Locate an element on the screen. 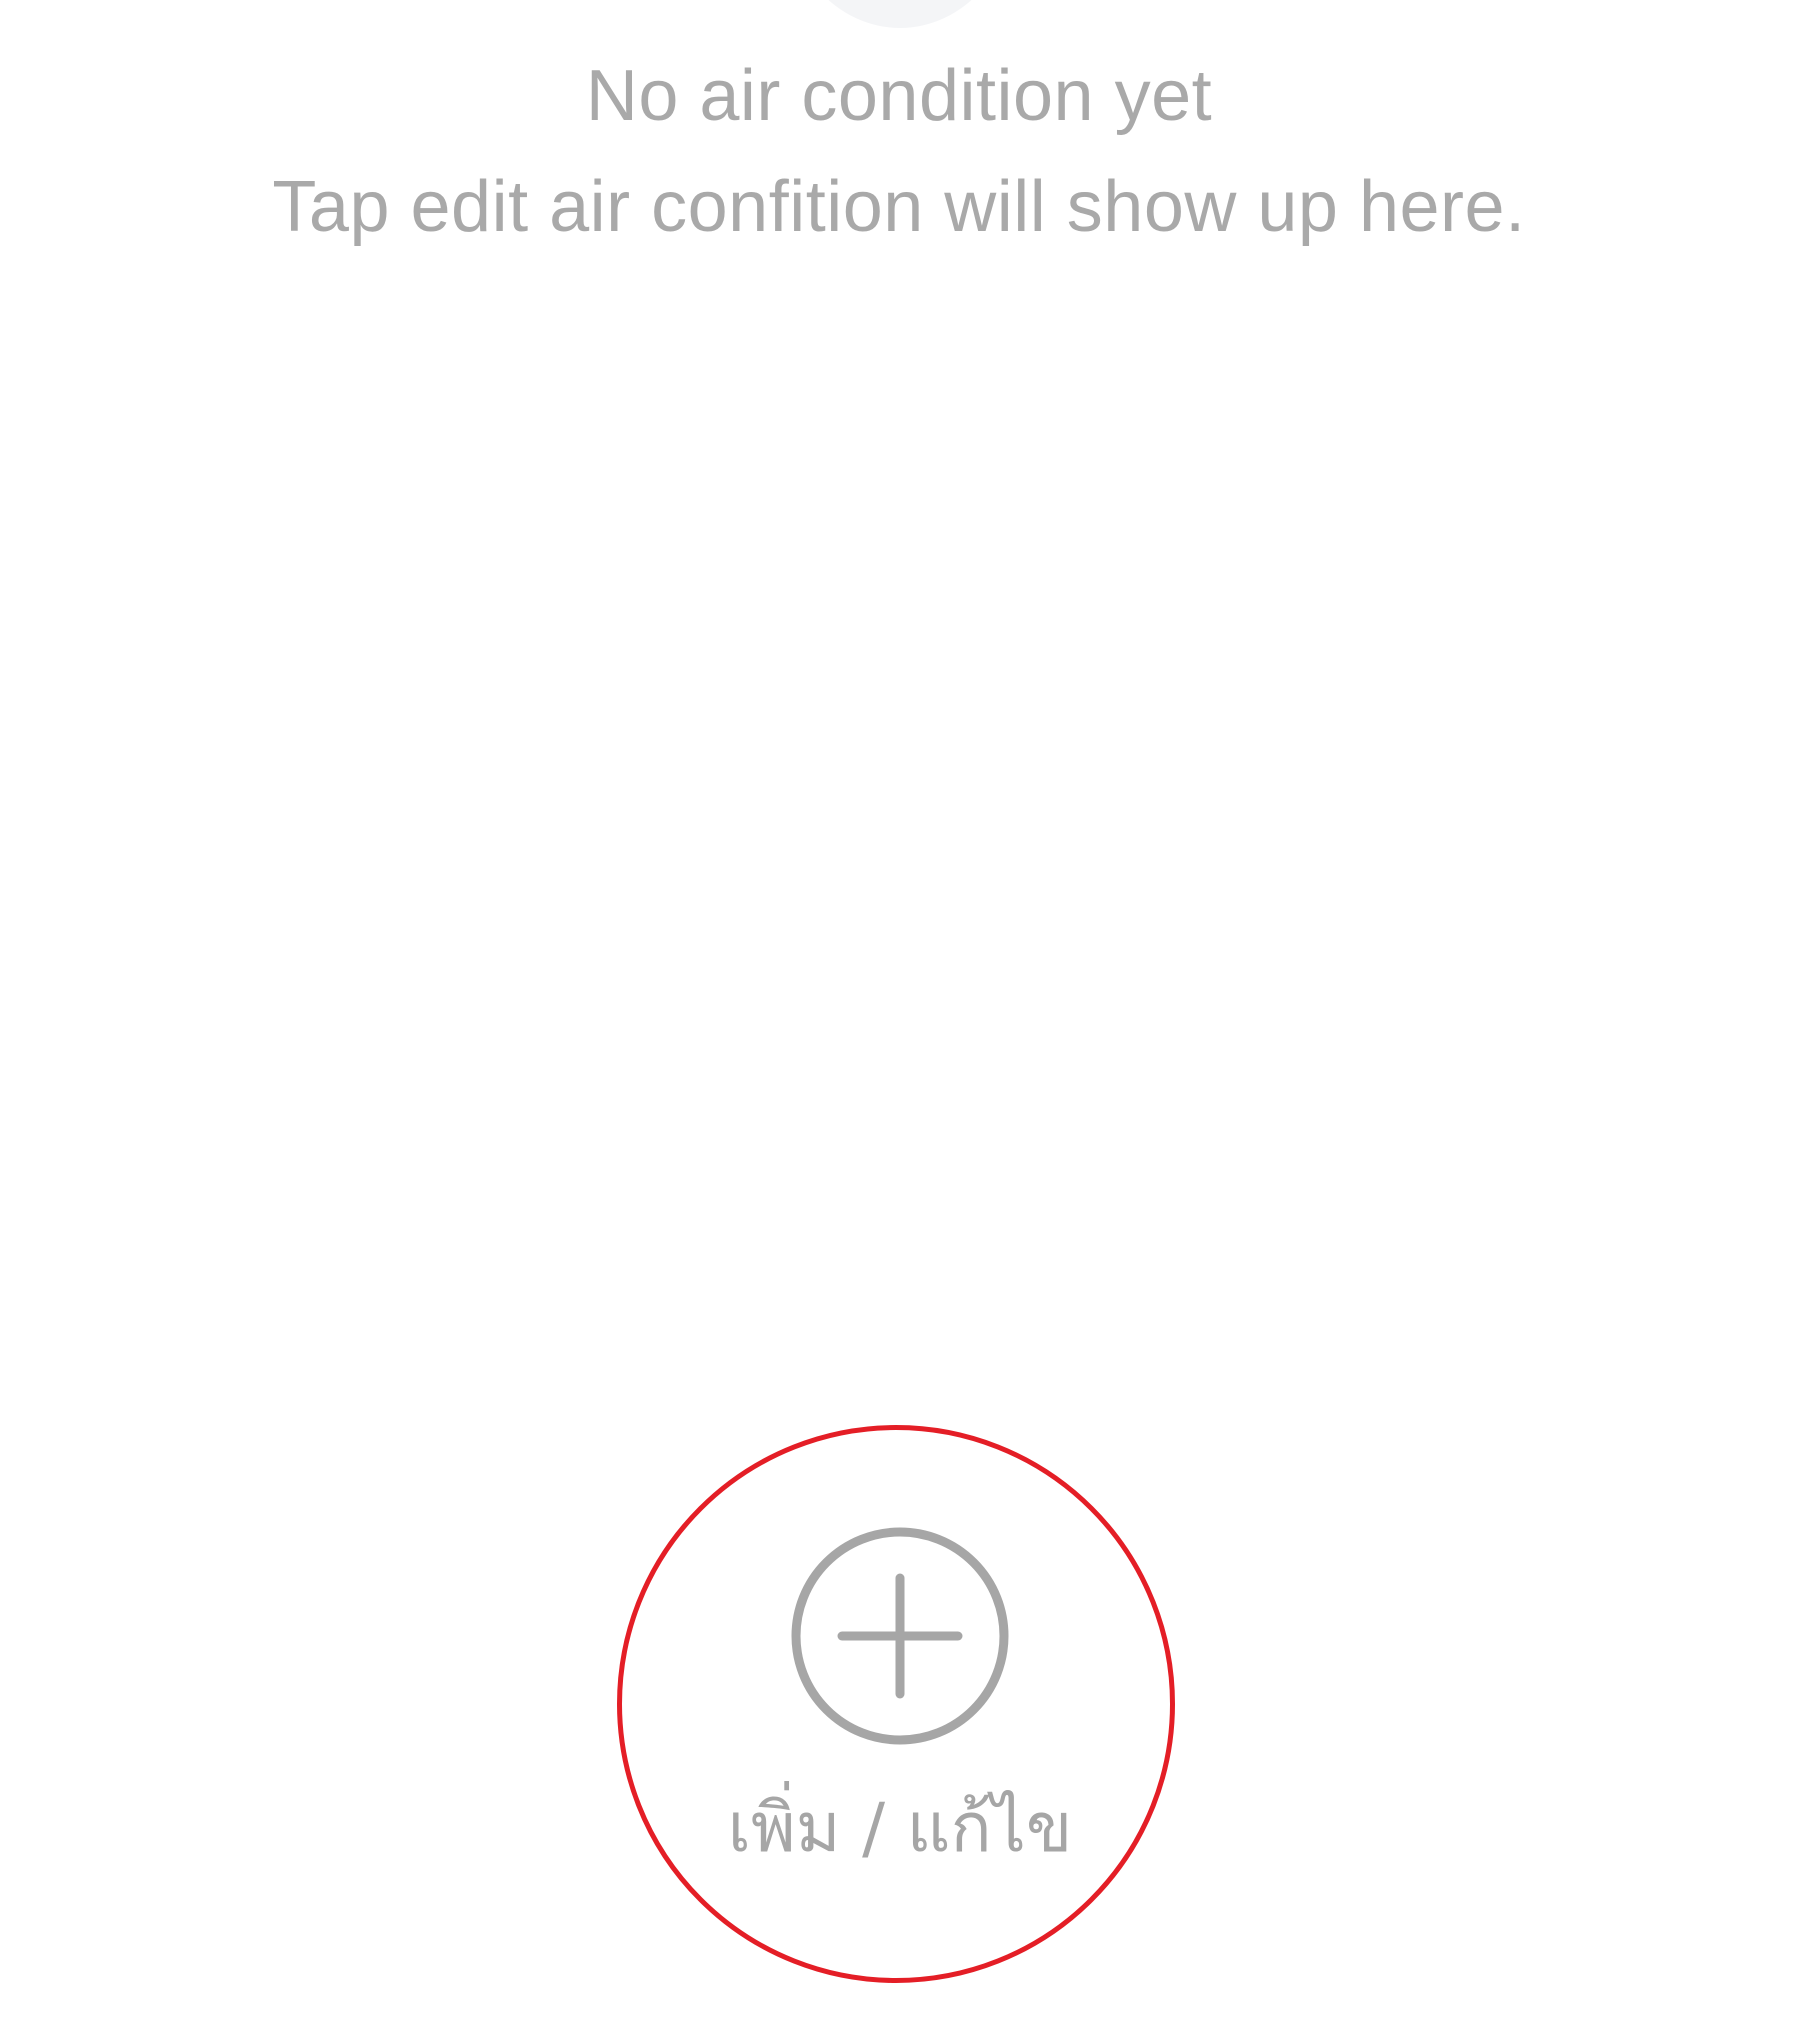 This screenshot has height=2042, width=1798. add-edit-button: เพิ่ม / แก้ไข is located at coordinates (900, 1707).